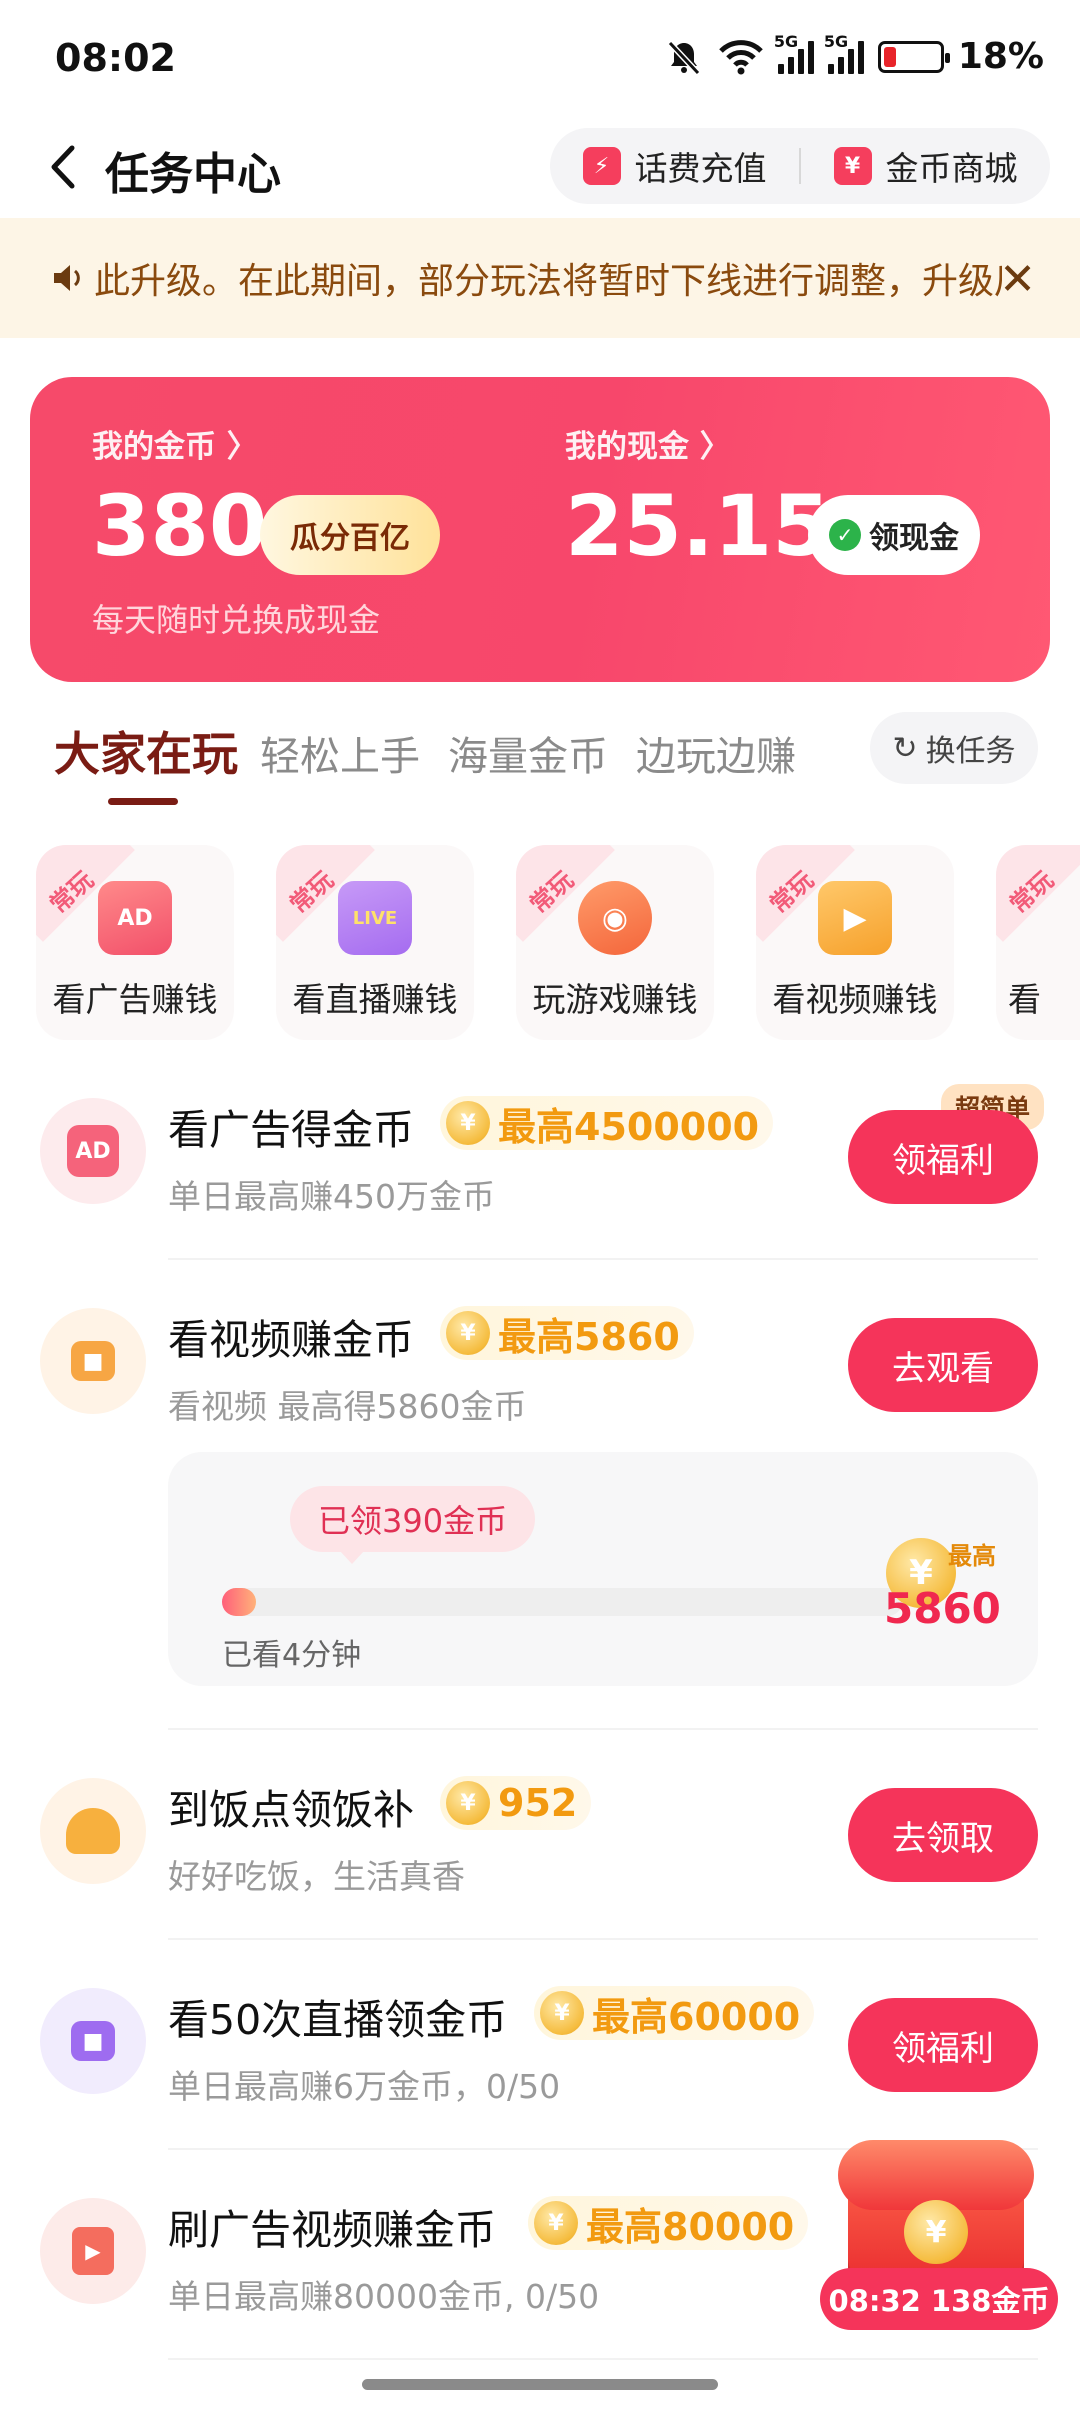 This screenshot has width=1080, height=2412. What do you see at coordinates (175, 447) in the screenshot?
I see `my-coins-label: 我的金币 〉` at bounding box center [175, 447].